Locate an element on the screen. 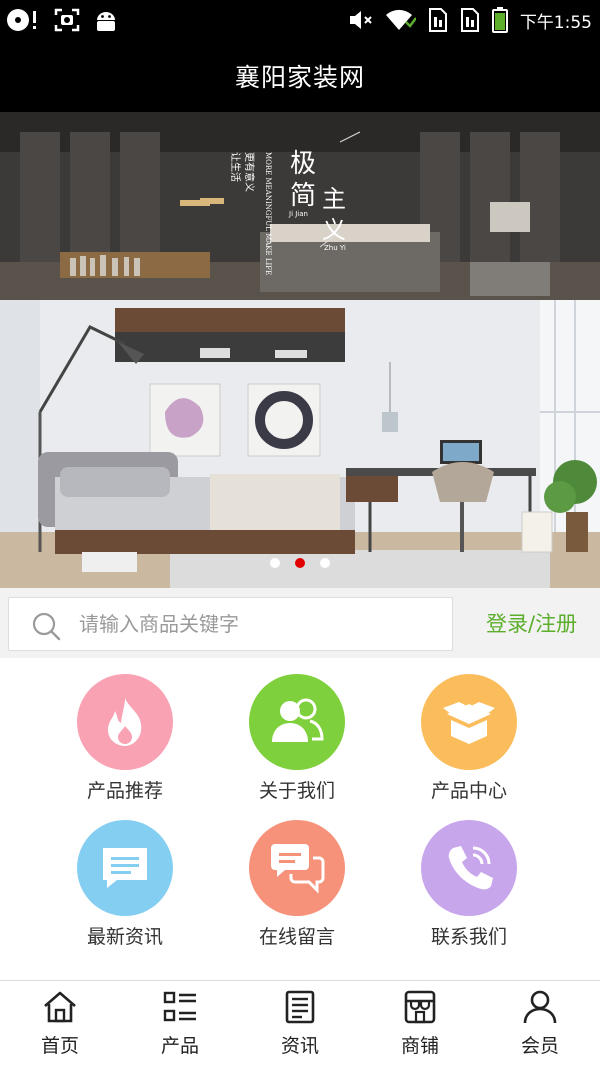 This screenshot has width=600, height=1067. users-icon is located at coordinates (298, 720).